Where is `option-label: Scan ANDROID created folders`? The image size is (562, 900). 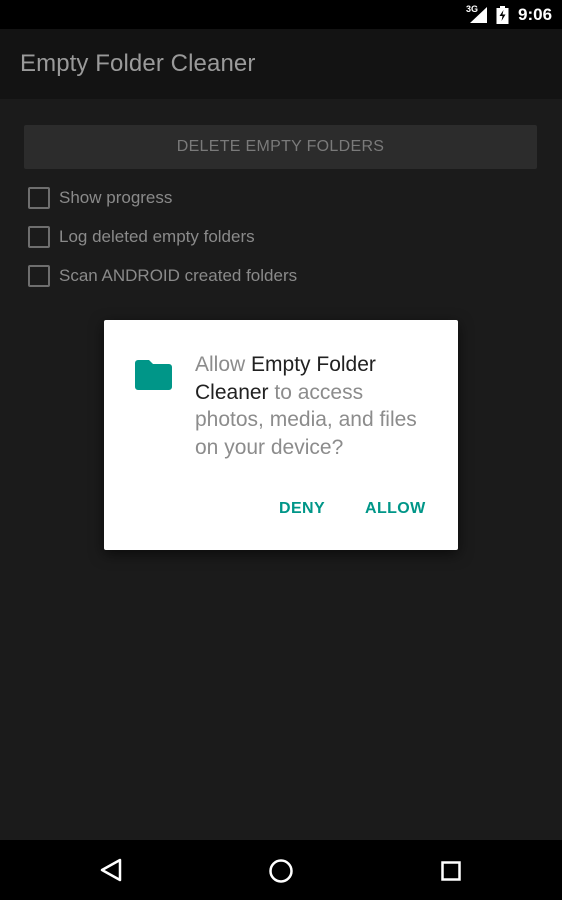
option-label: Scan ANDROID created folders is located at coordinates (178, 275).